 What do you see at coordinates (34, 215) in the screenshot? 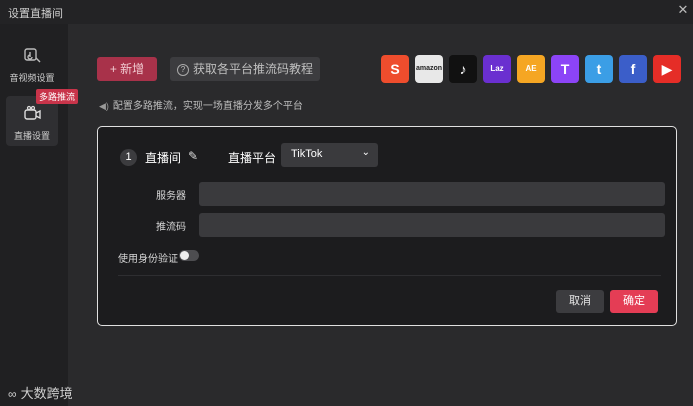
I see `sidebar: 音视频设置 直播设置` at bounding box center [34, 215].